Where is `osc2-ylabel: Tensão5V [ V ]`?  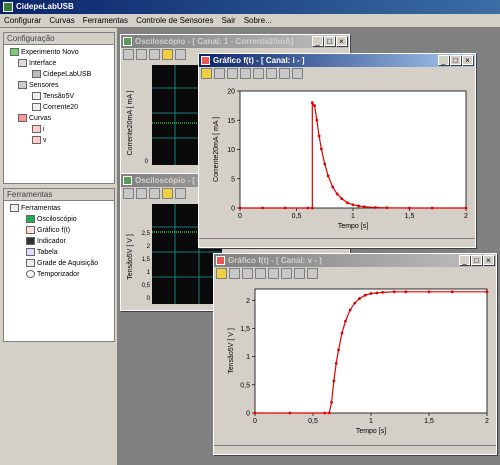
osc2-ylabel: Tensão5V [ V ] is located at coordinates (130, 257).